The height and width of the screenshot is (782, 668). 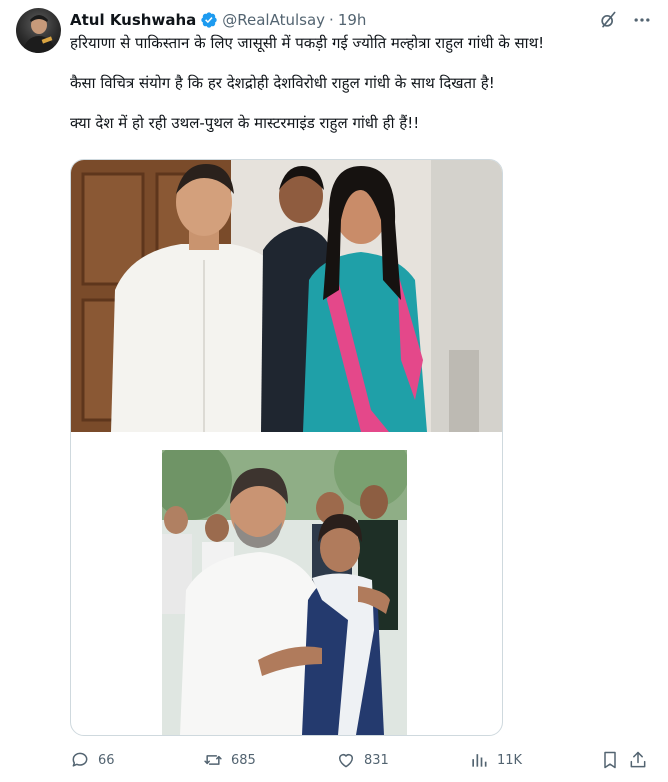 I want to click on views-icon, so click(x=479, y=760).